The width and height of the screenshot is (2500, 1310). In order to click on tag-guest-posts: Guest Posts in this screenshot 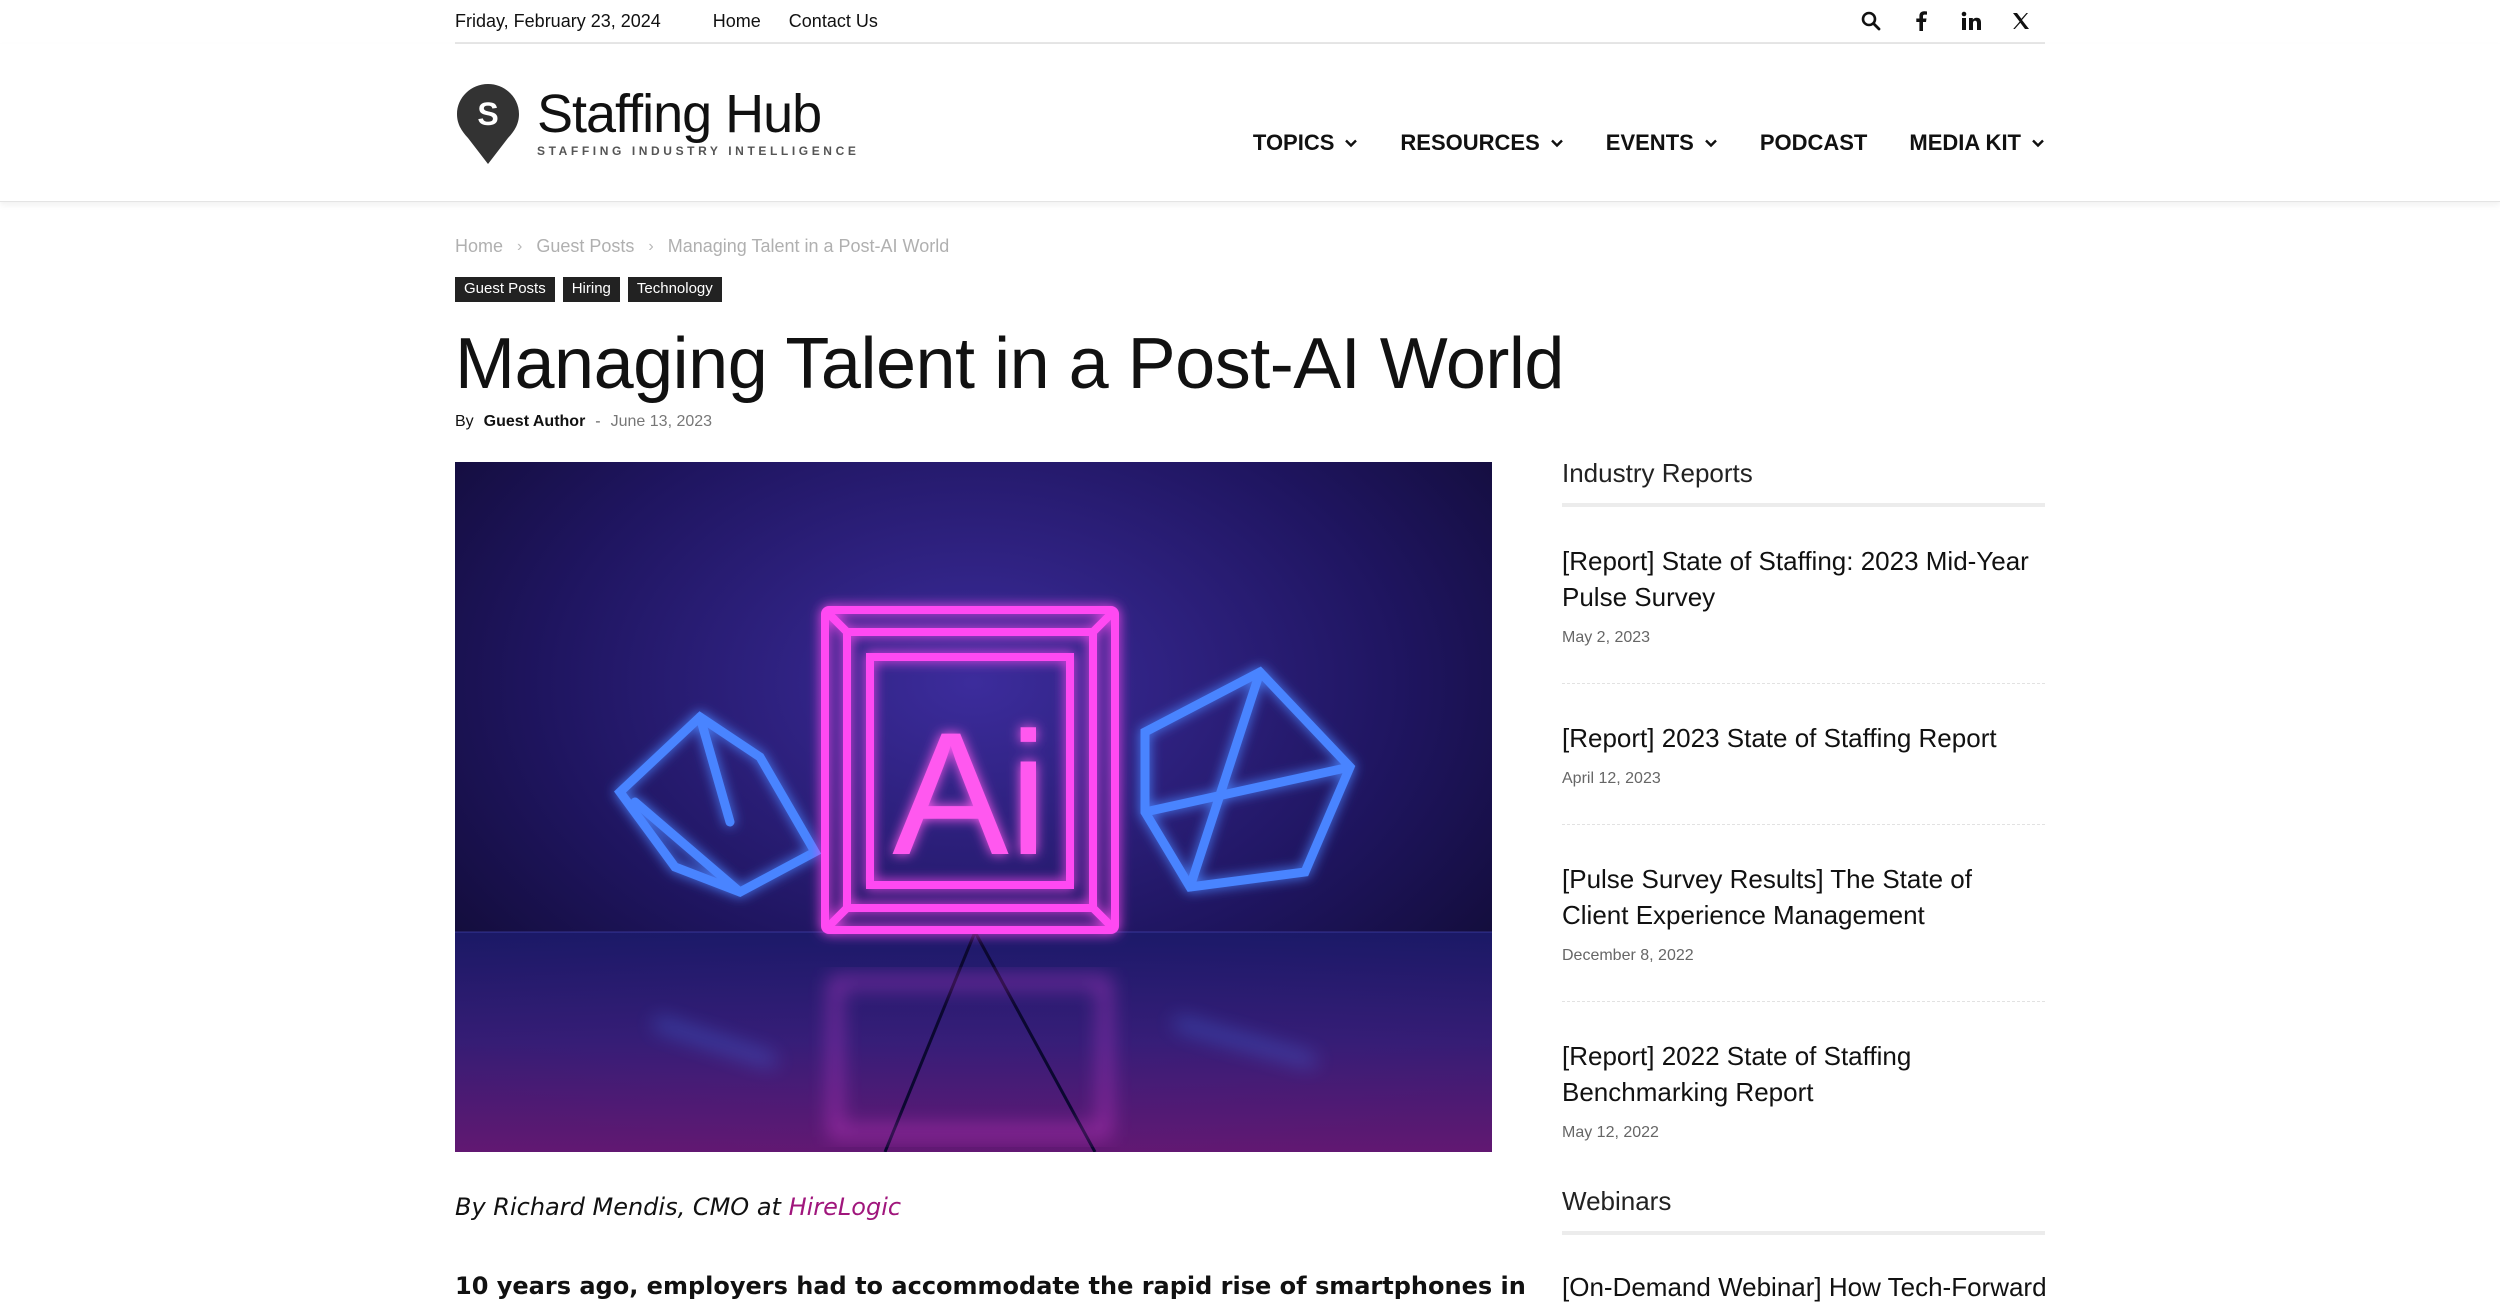, I will do `click(505, 289)`.